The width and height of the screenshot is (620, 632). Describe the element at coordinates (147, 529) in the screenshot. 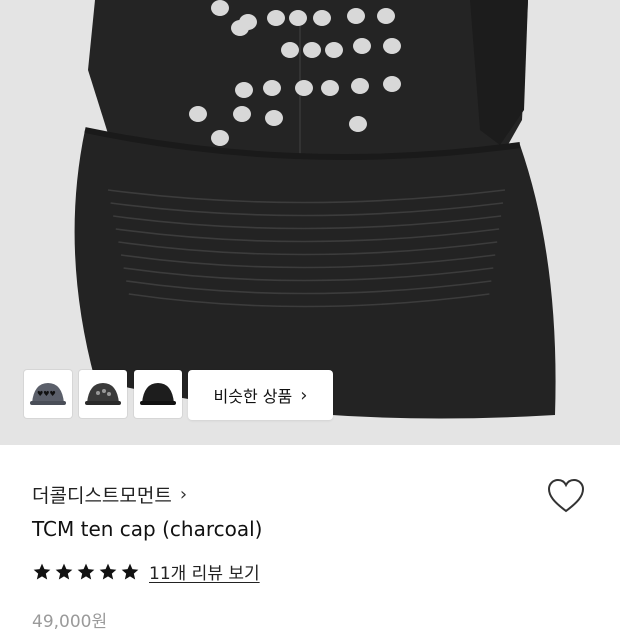

I see `product-name: TCM ten cap (charcoal)` at that location.